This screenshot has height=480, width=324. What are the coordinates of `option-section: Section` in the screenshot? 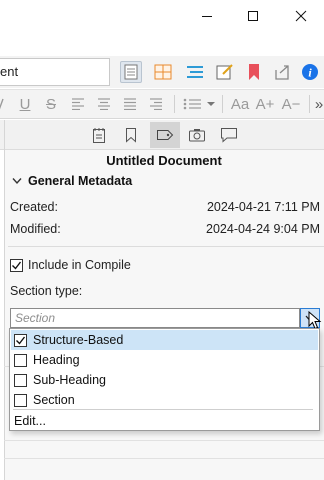 It's located at (164, 400).